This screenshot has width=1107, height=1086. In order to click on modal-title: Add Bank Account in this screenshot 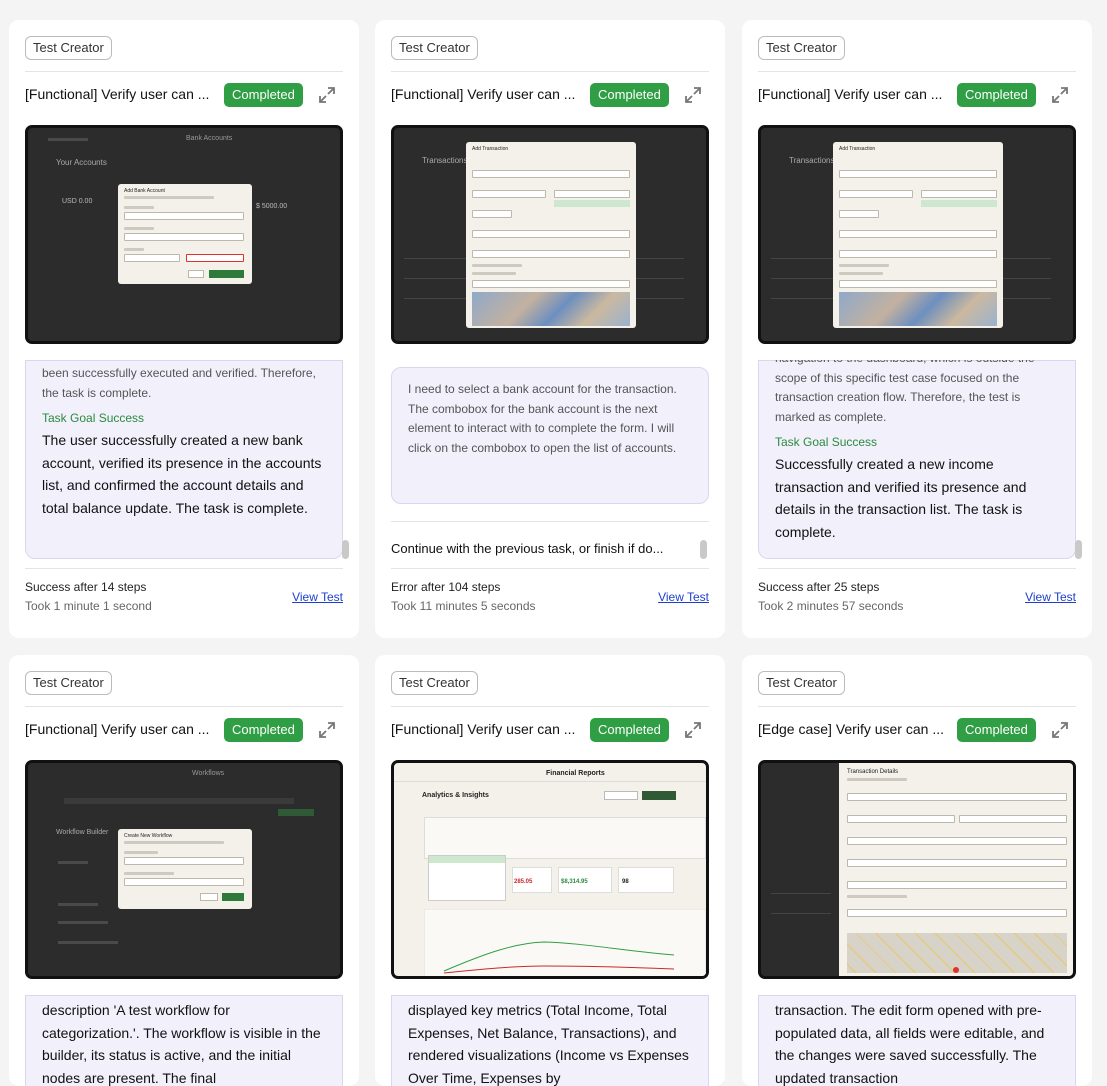, I will do `click(144, 191)`.